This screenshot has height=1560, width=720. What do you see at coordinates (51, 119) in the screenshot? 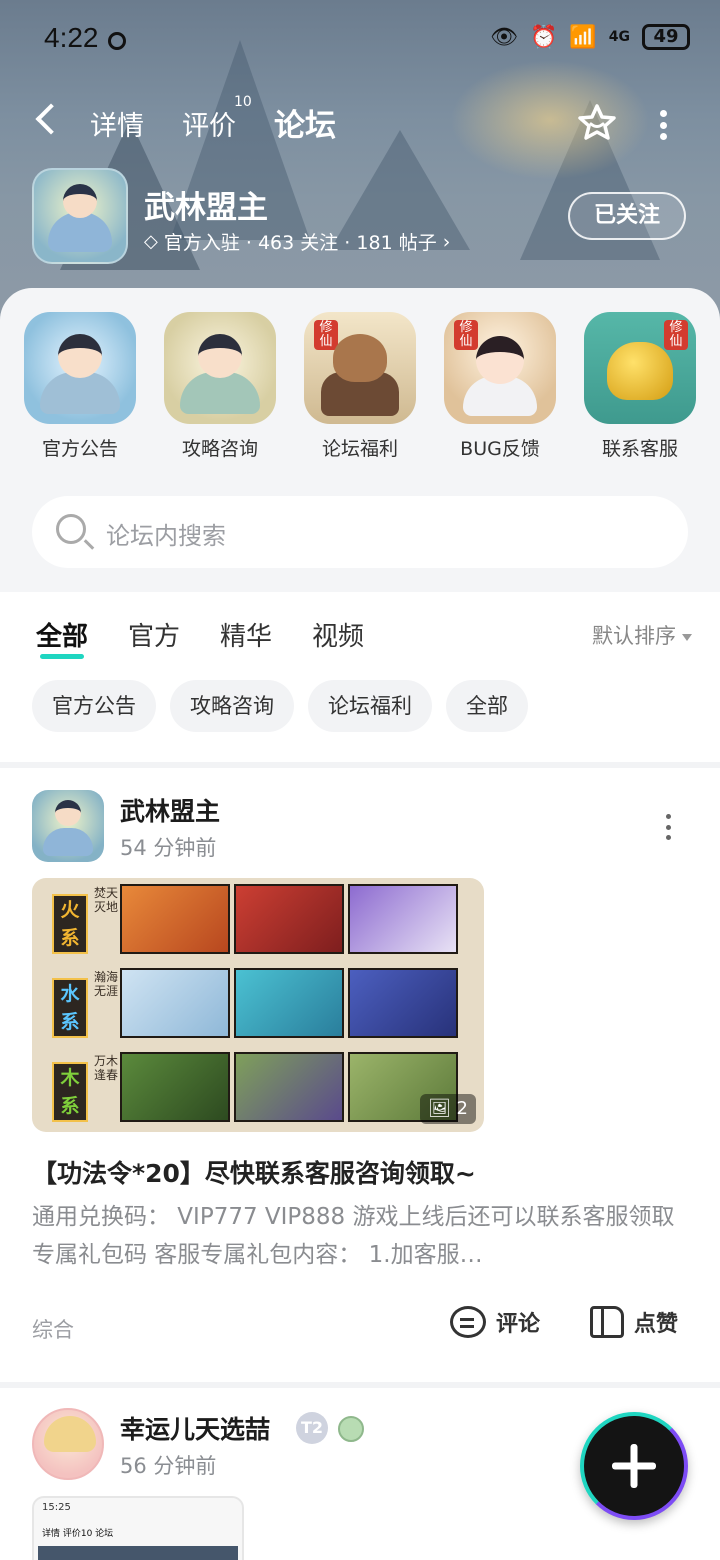
I see `back-arrow-icon` at bounding box center [51, 119].